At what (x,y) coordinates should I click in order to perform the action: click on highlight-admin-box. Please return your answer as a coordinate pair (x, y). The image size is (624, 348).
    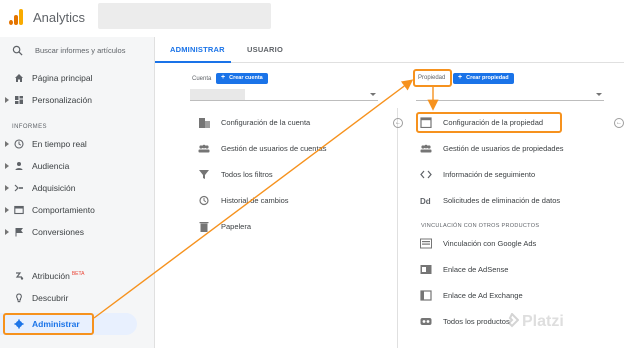
    Looking at the image, I should click on (48, 324).